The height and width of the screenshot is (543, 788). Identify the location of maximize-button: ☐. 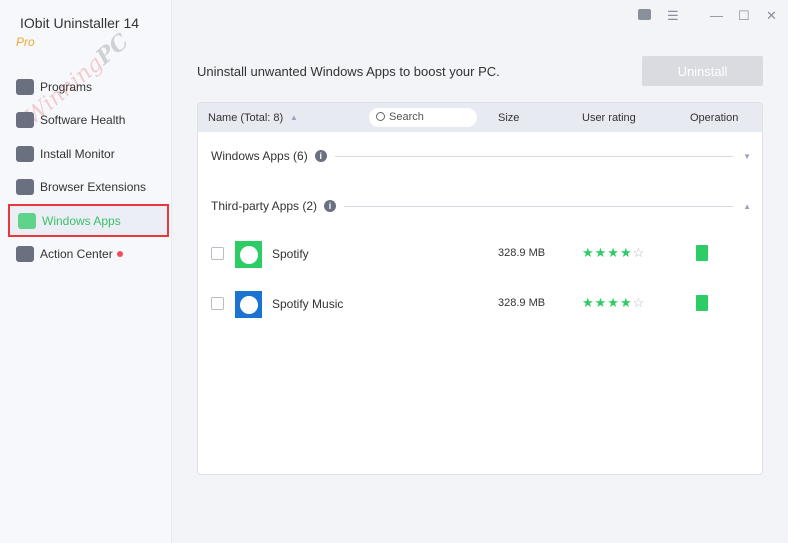
(744, 16).